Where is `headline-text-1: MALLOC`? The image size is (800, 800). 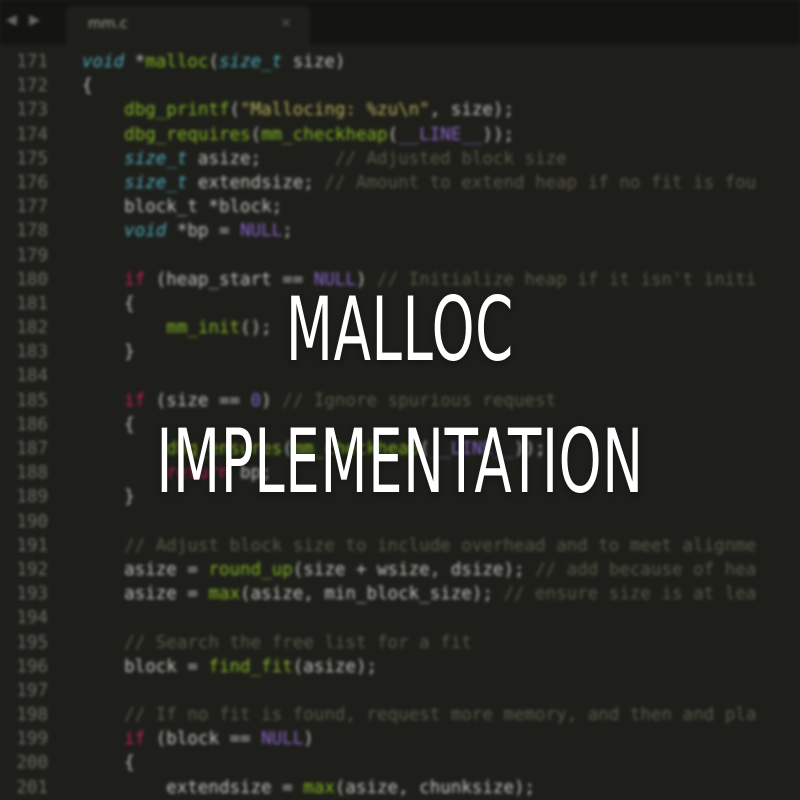 headline-text-1: MALLOC is located at coordinates (399, 329).